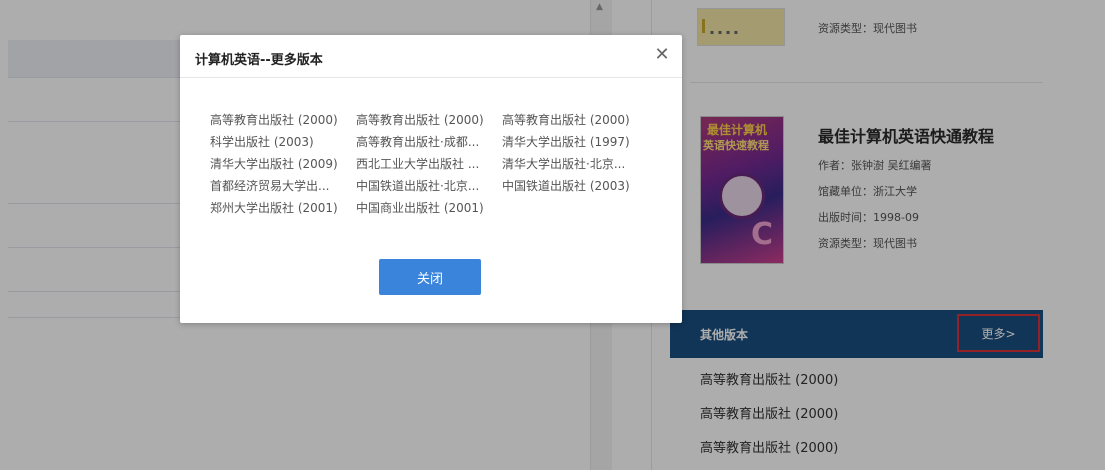 The image size is (1105, 470). Describe the element at coordinates (431, 56) in the screenshot. I see `dialog-header: 计算机英语--更多版本 ✕` at that location.